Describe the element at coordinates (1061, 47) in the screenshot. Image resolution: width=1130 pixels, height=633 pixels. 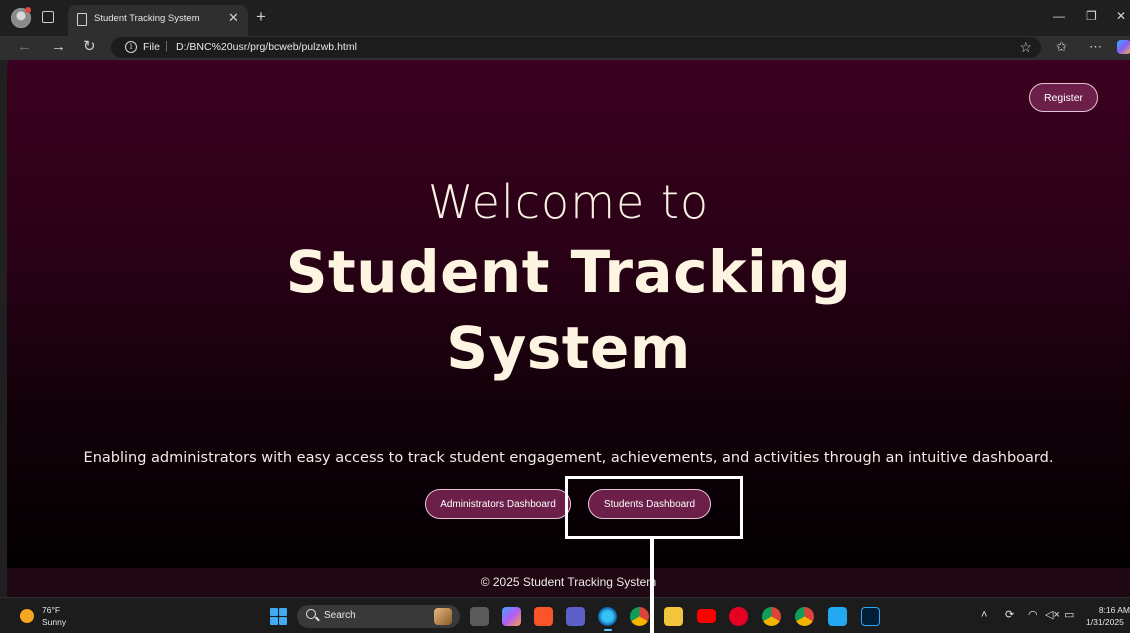
I see `favorites-icon: ✩` at that location.